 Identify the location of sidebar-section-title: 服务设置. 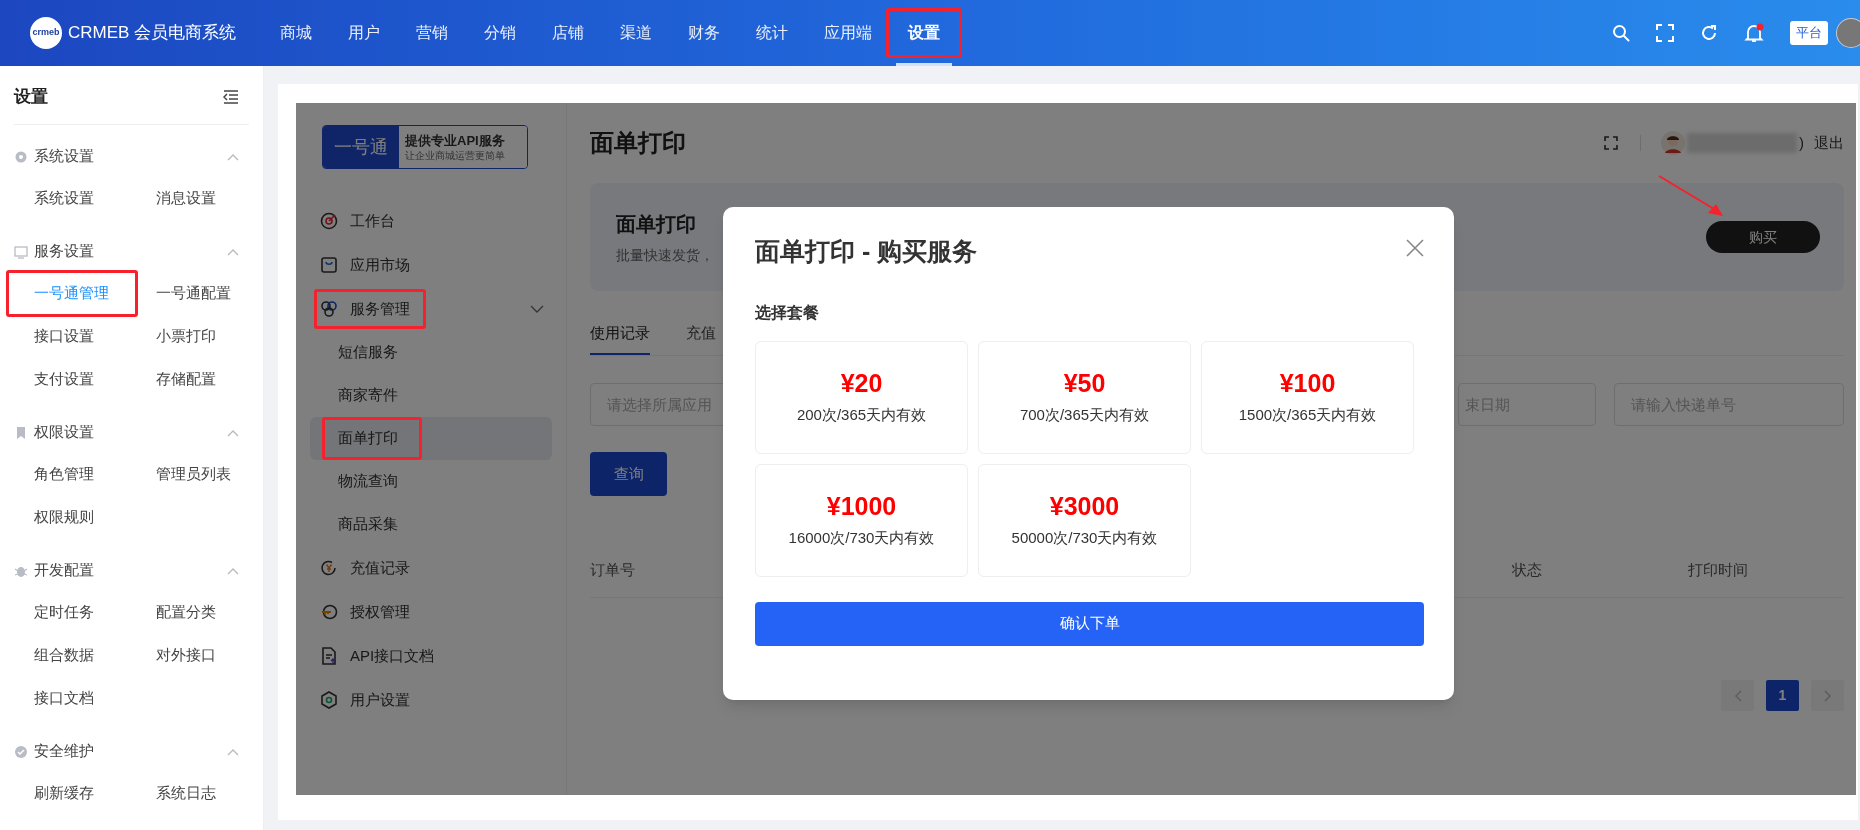
(64, 251).